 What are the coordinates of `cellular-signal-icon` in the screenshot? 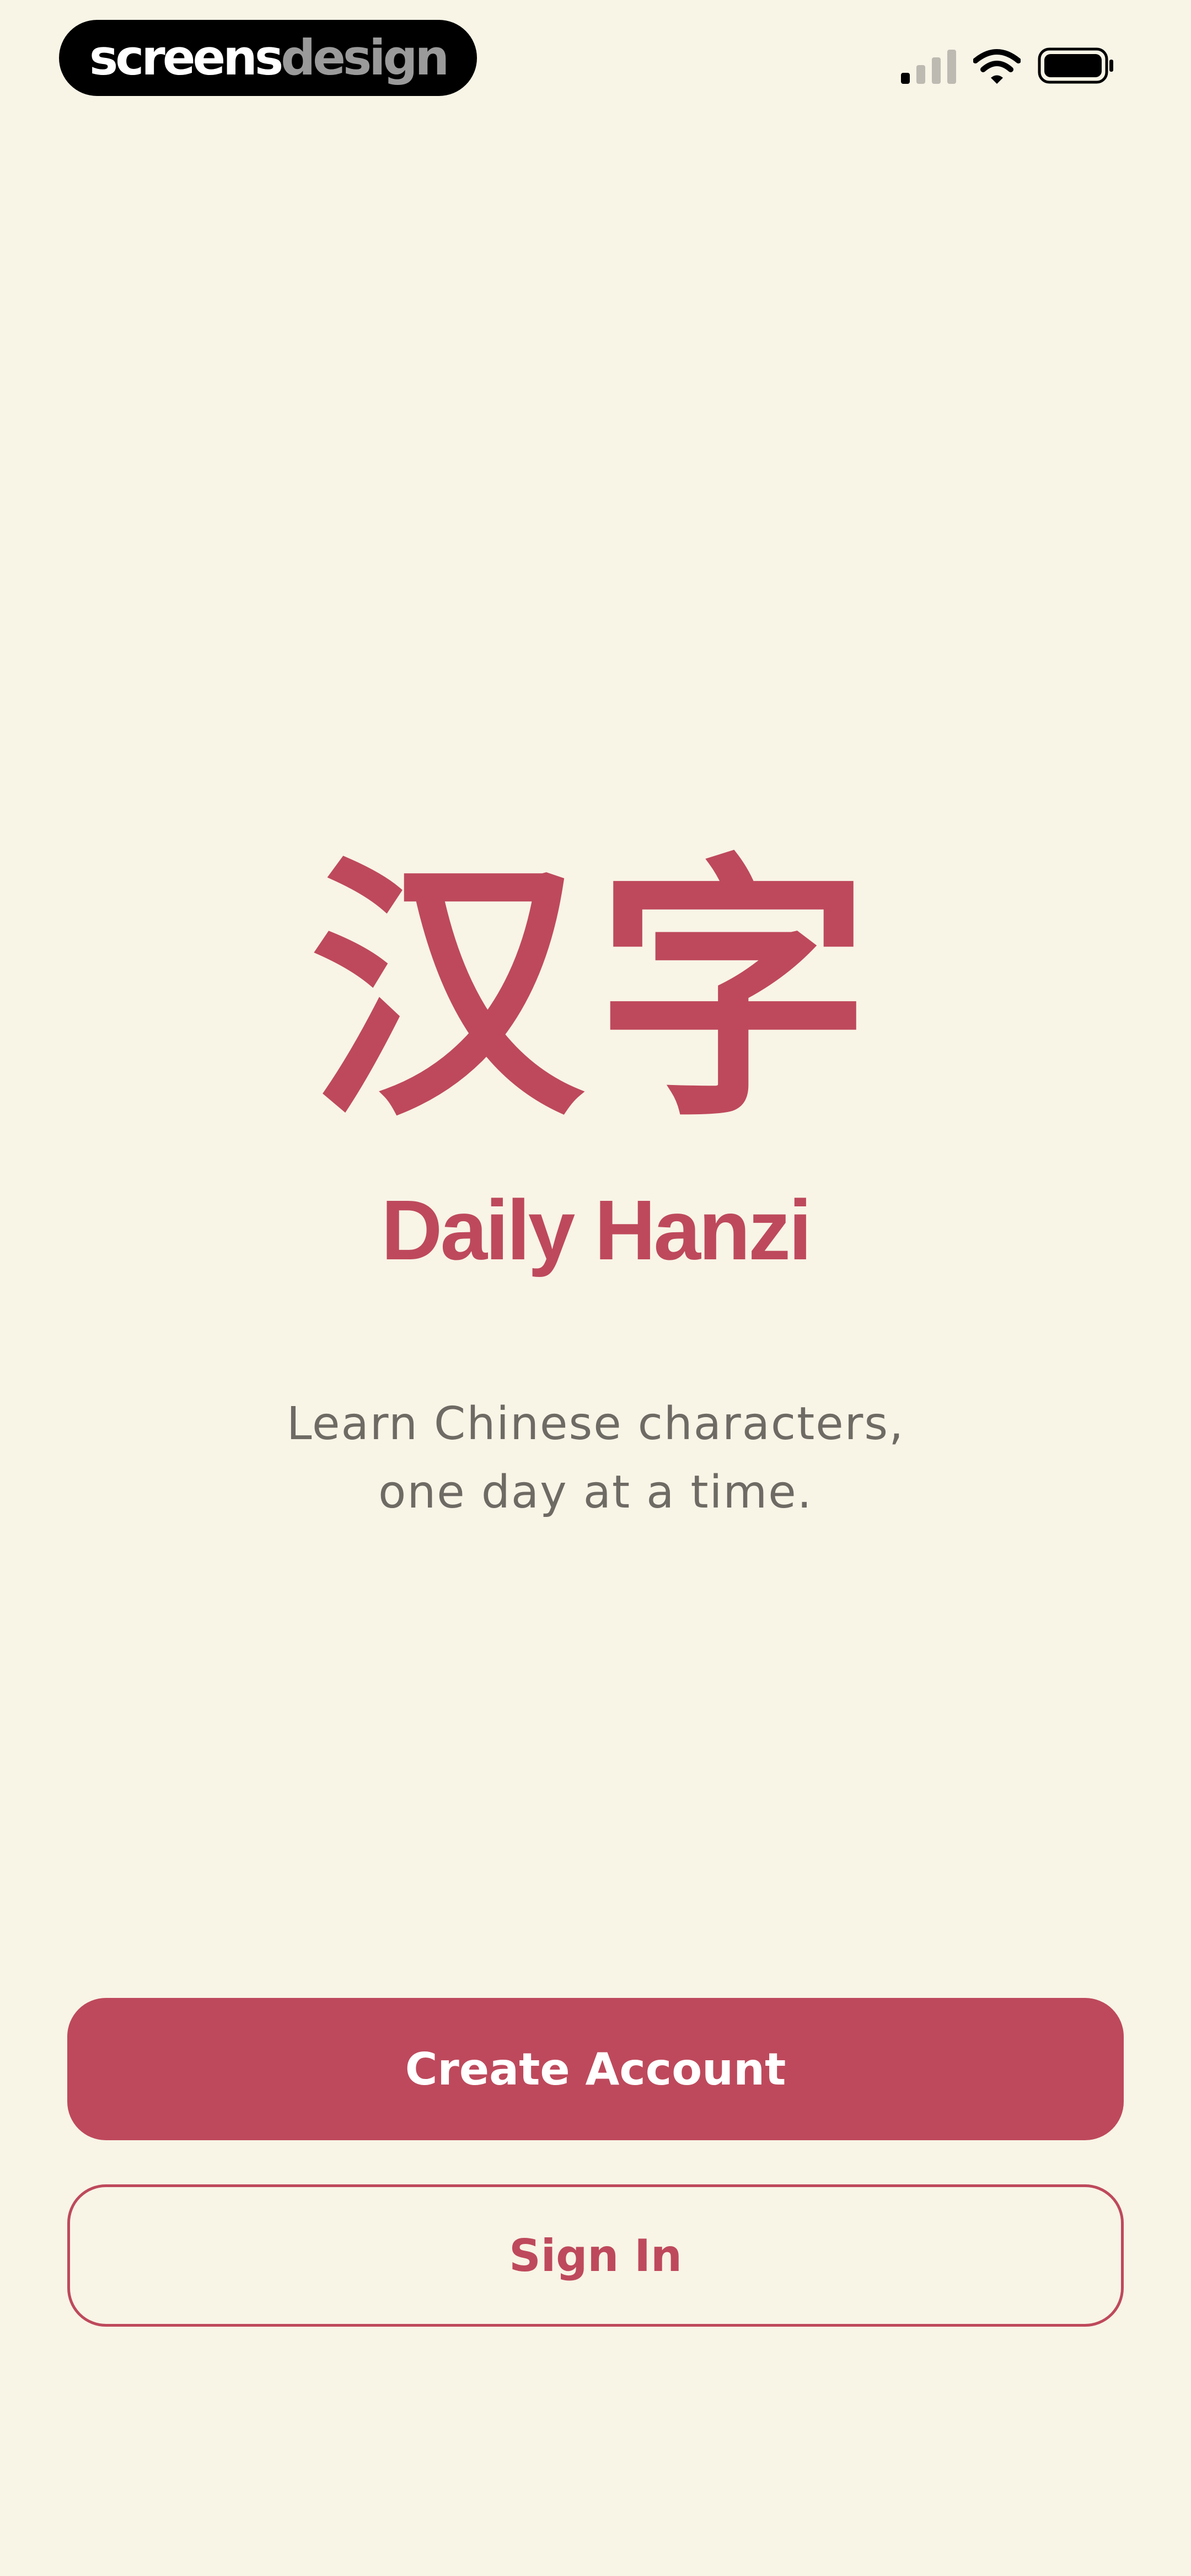 It's located at (929, 67).